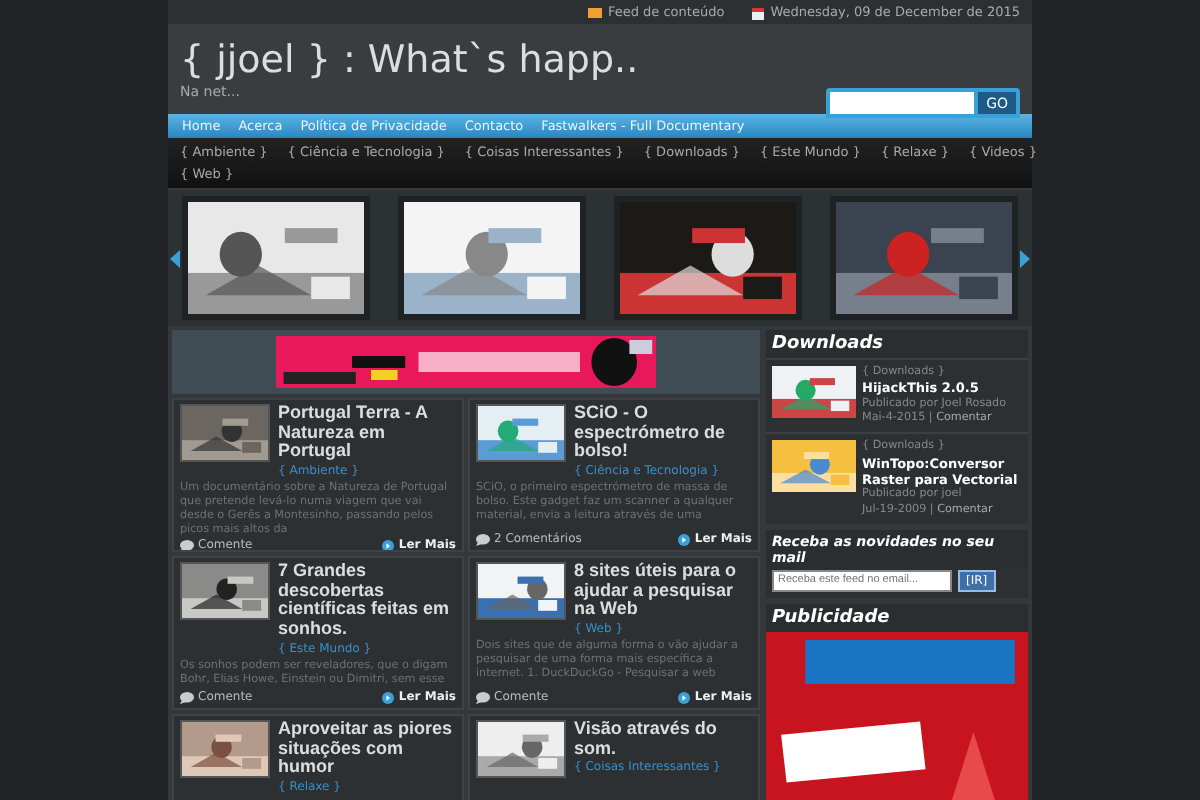 Image resolution: width=1200 pixels, height=800 pixels. What do you see at coordinates (902, 103) in the screenshot?
I see `search-field` at bounding box center [902, 103].